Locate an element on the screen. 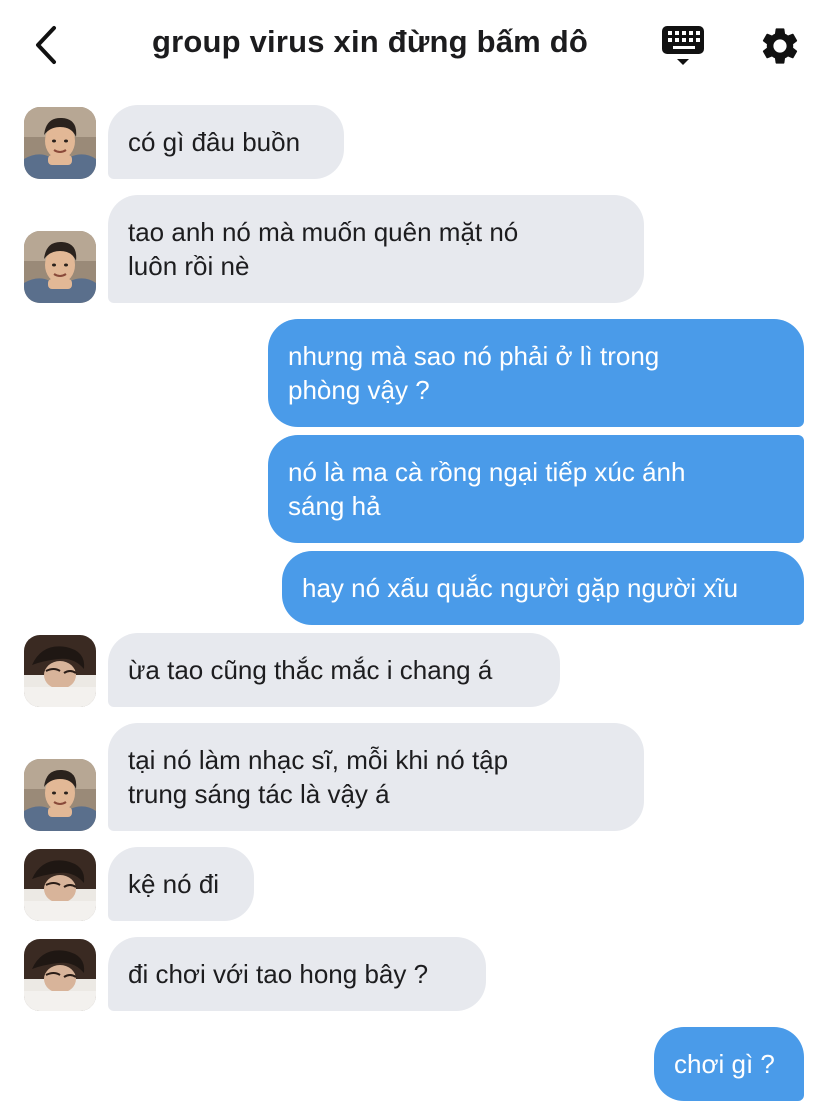  chat-title: group virus xin đừng bấm dô is located at coordinates (370, 41).